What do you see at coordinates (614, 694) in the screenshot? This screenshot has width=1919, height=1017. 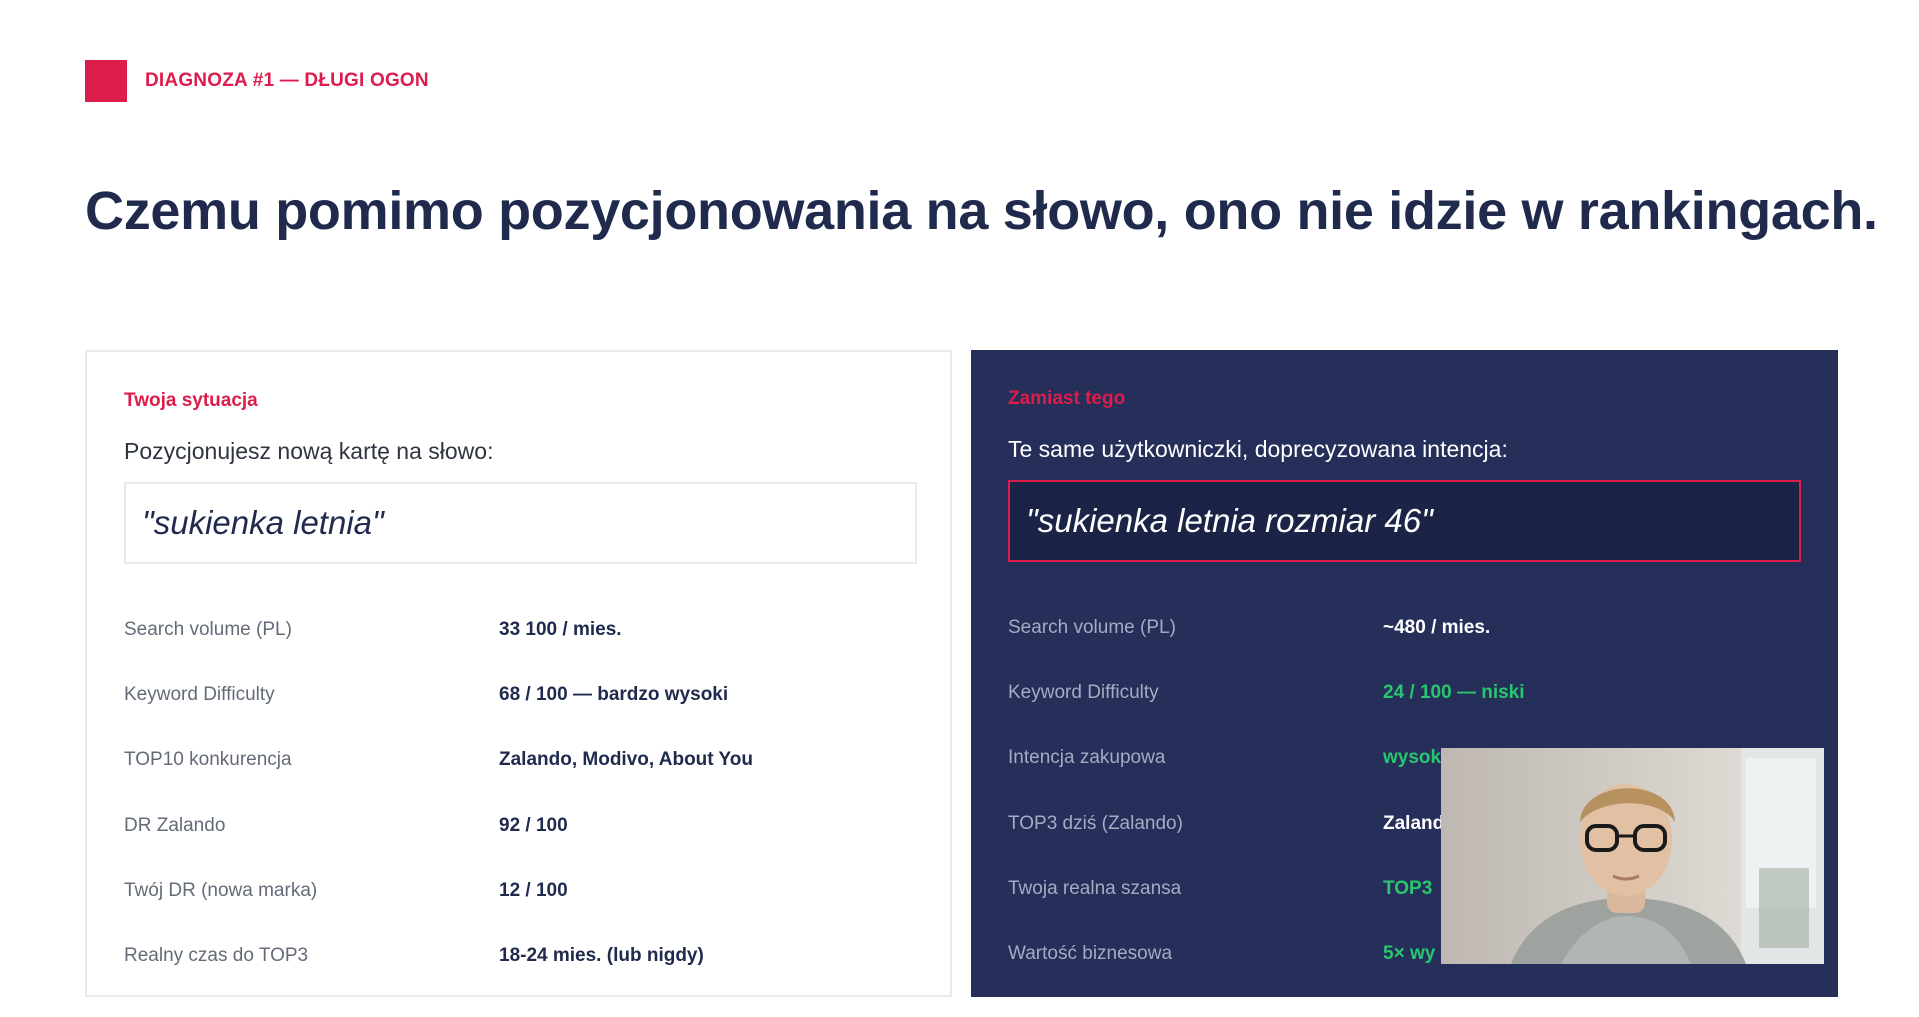 I see `metric-value: 68 / 100 — bardzo wysoki` at bounding box center [614, 694].